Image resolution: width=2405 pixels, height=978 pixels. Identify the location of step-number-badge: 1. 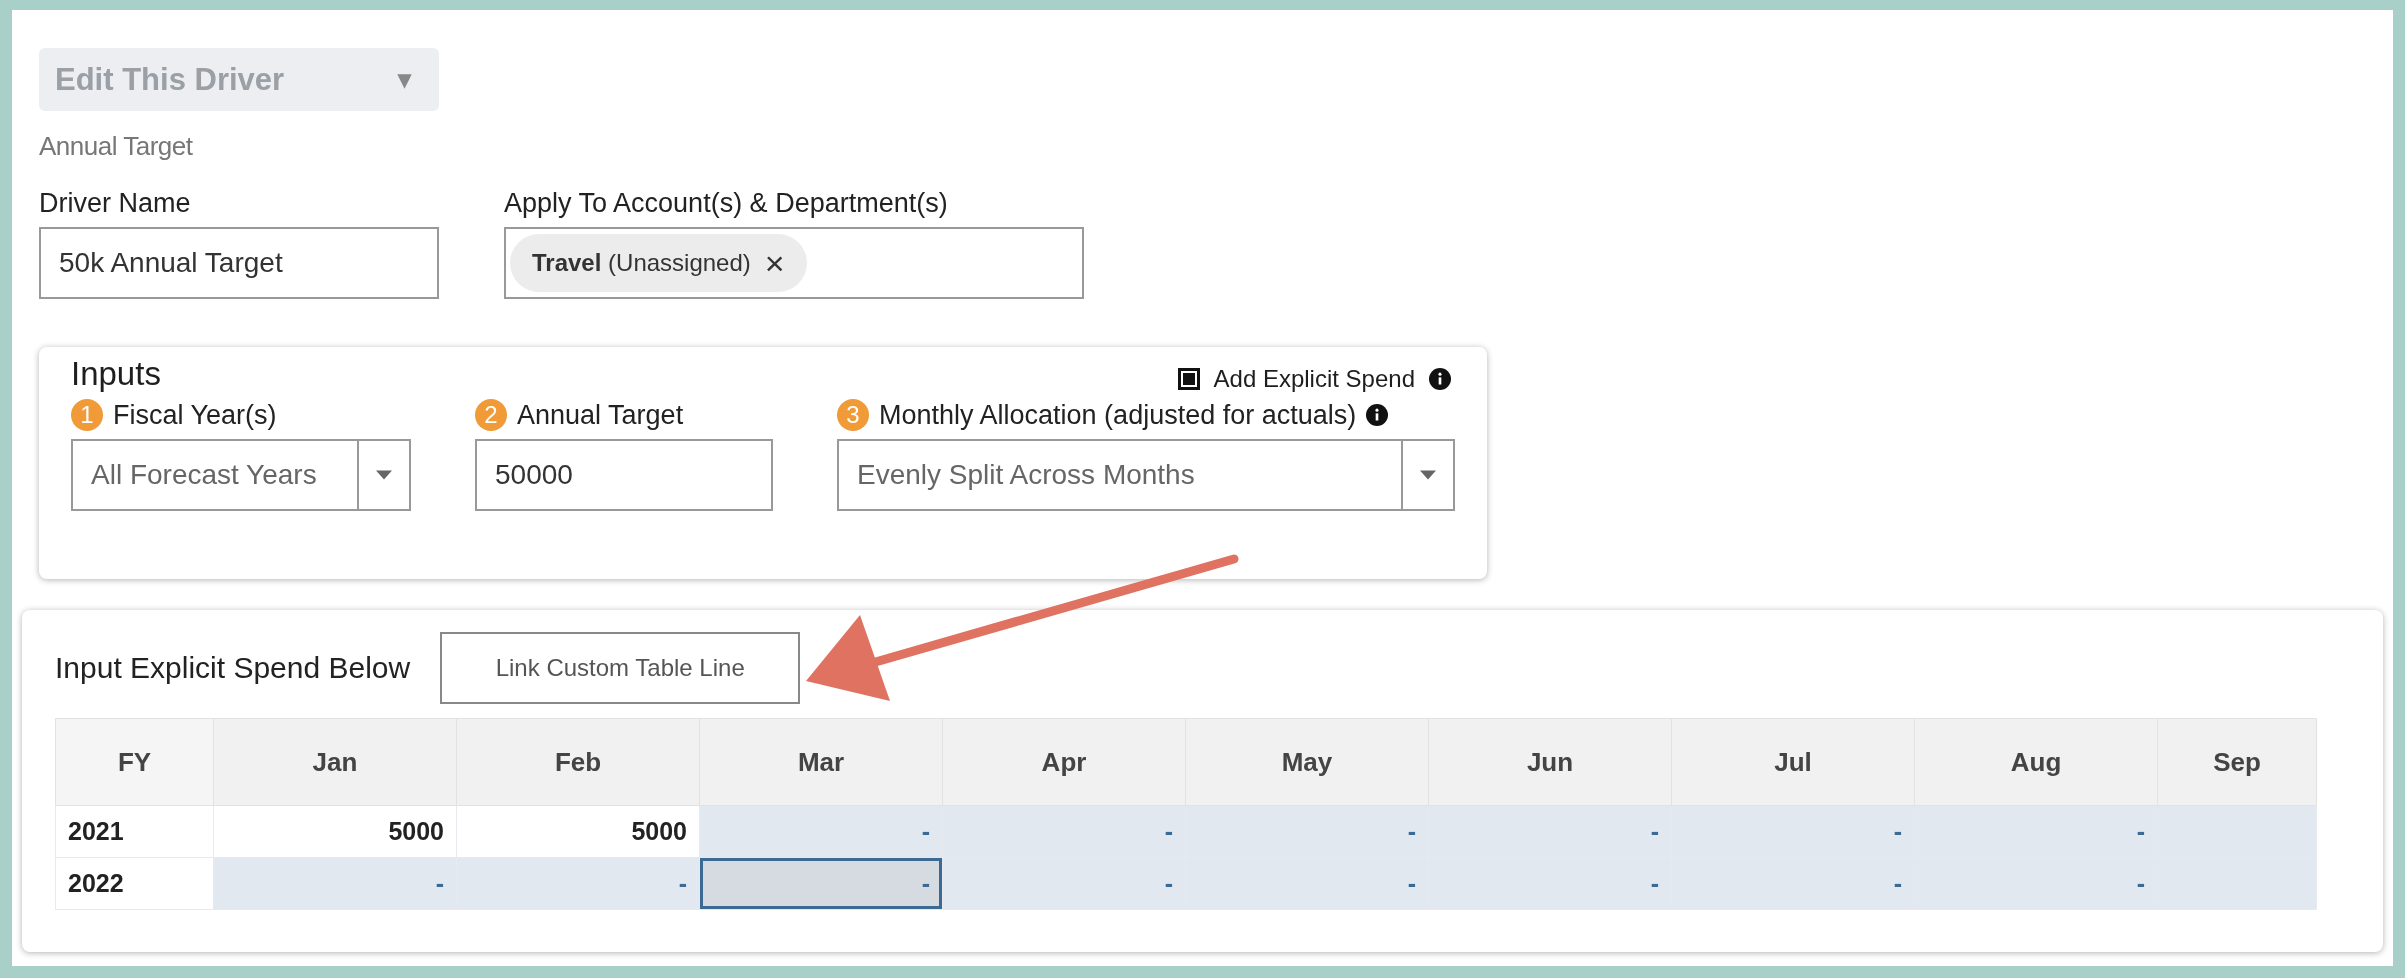
(87, 415).